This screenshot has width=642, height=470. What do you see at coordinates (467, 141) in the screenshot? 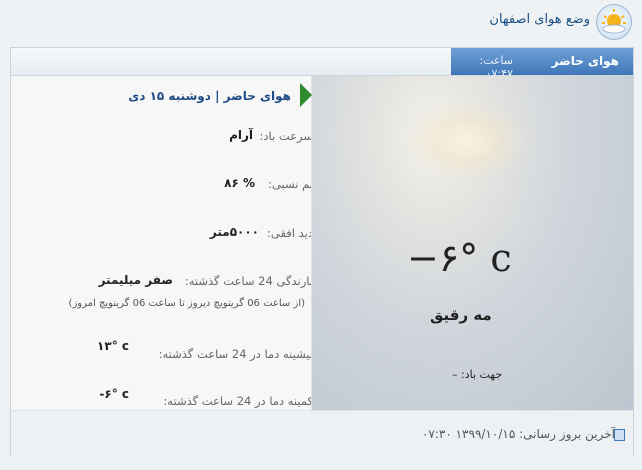
I see `haze-cloud-icon` at bounding box center [467, 141].